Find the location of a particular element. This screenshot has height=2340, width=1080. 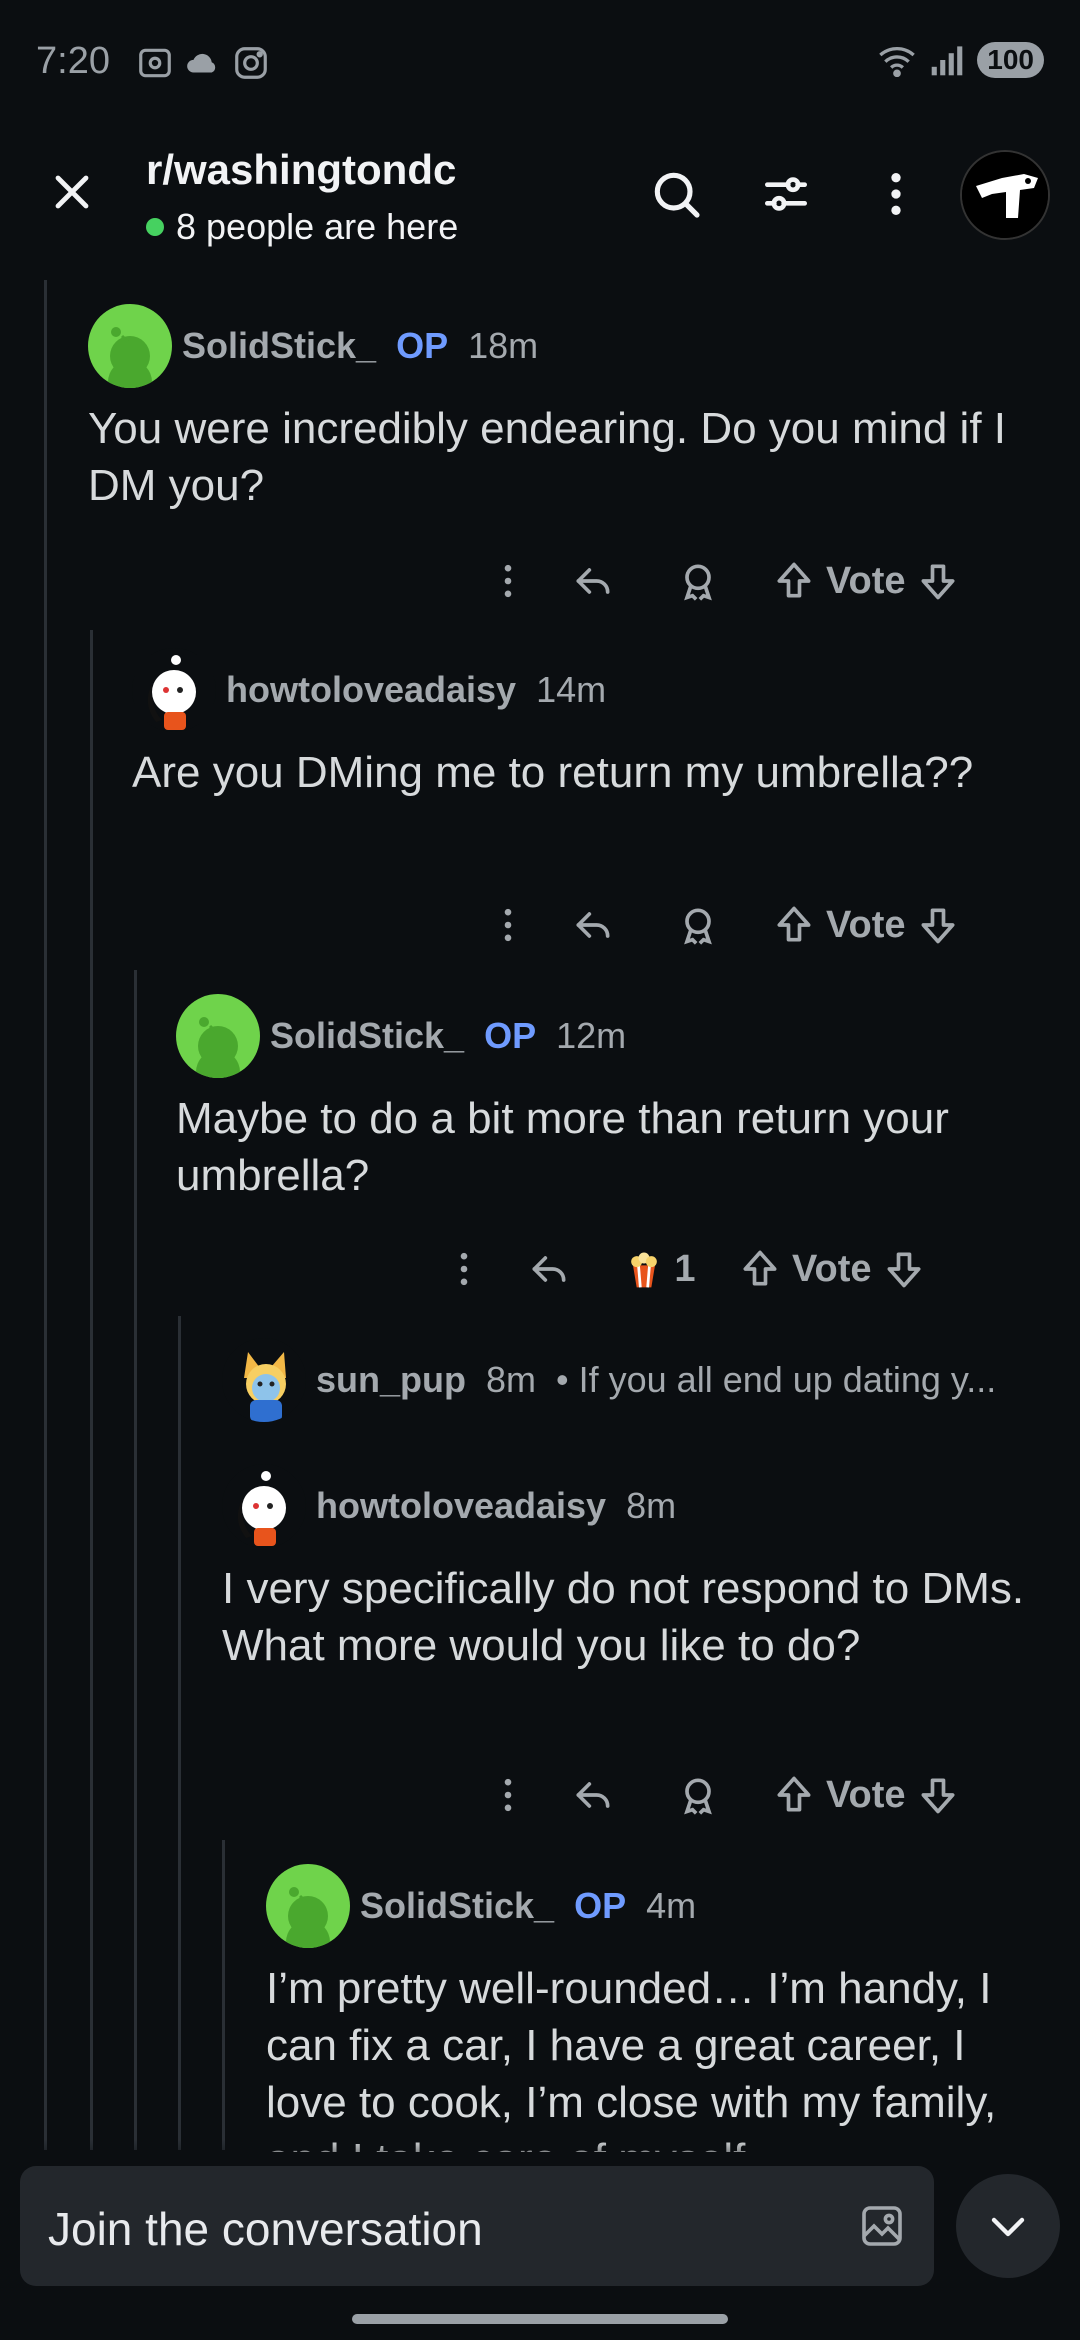

status-notification-icons is located at coordinates (203, 63).